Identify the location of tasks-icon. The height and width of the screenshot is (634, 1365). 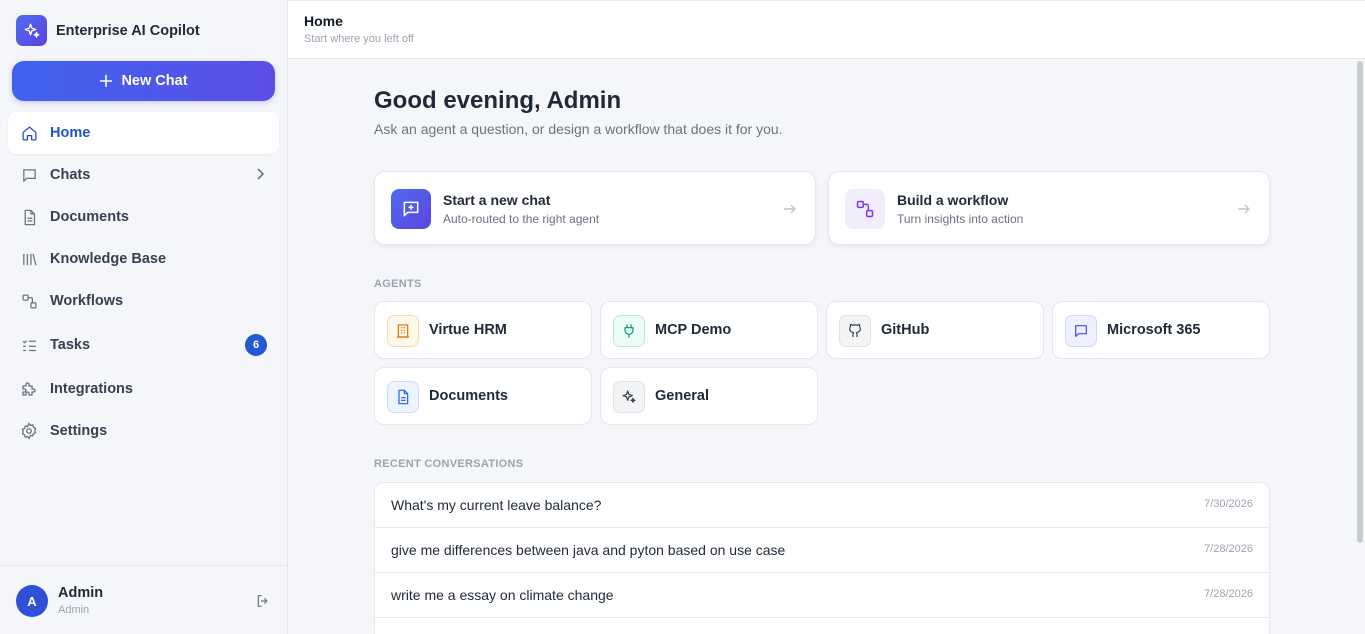
(29, 345).